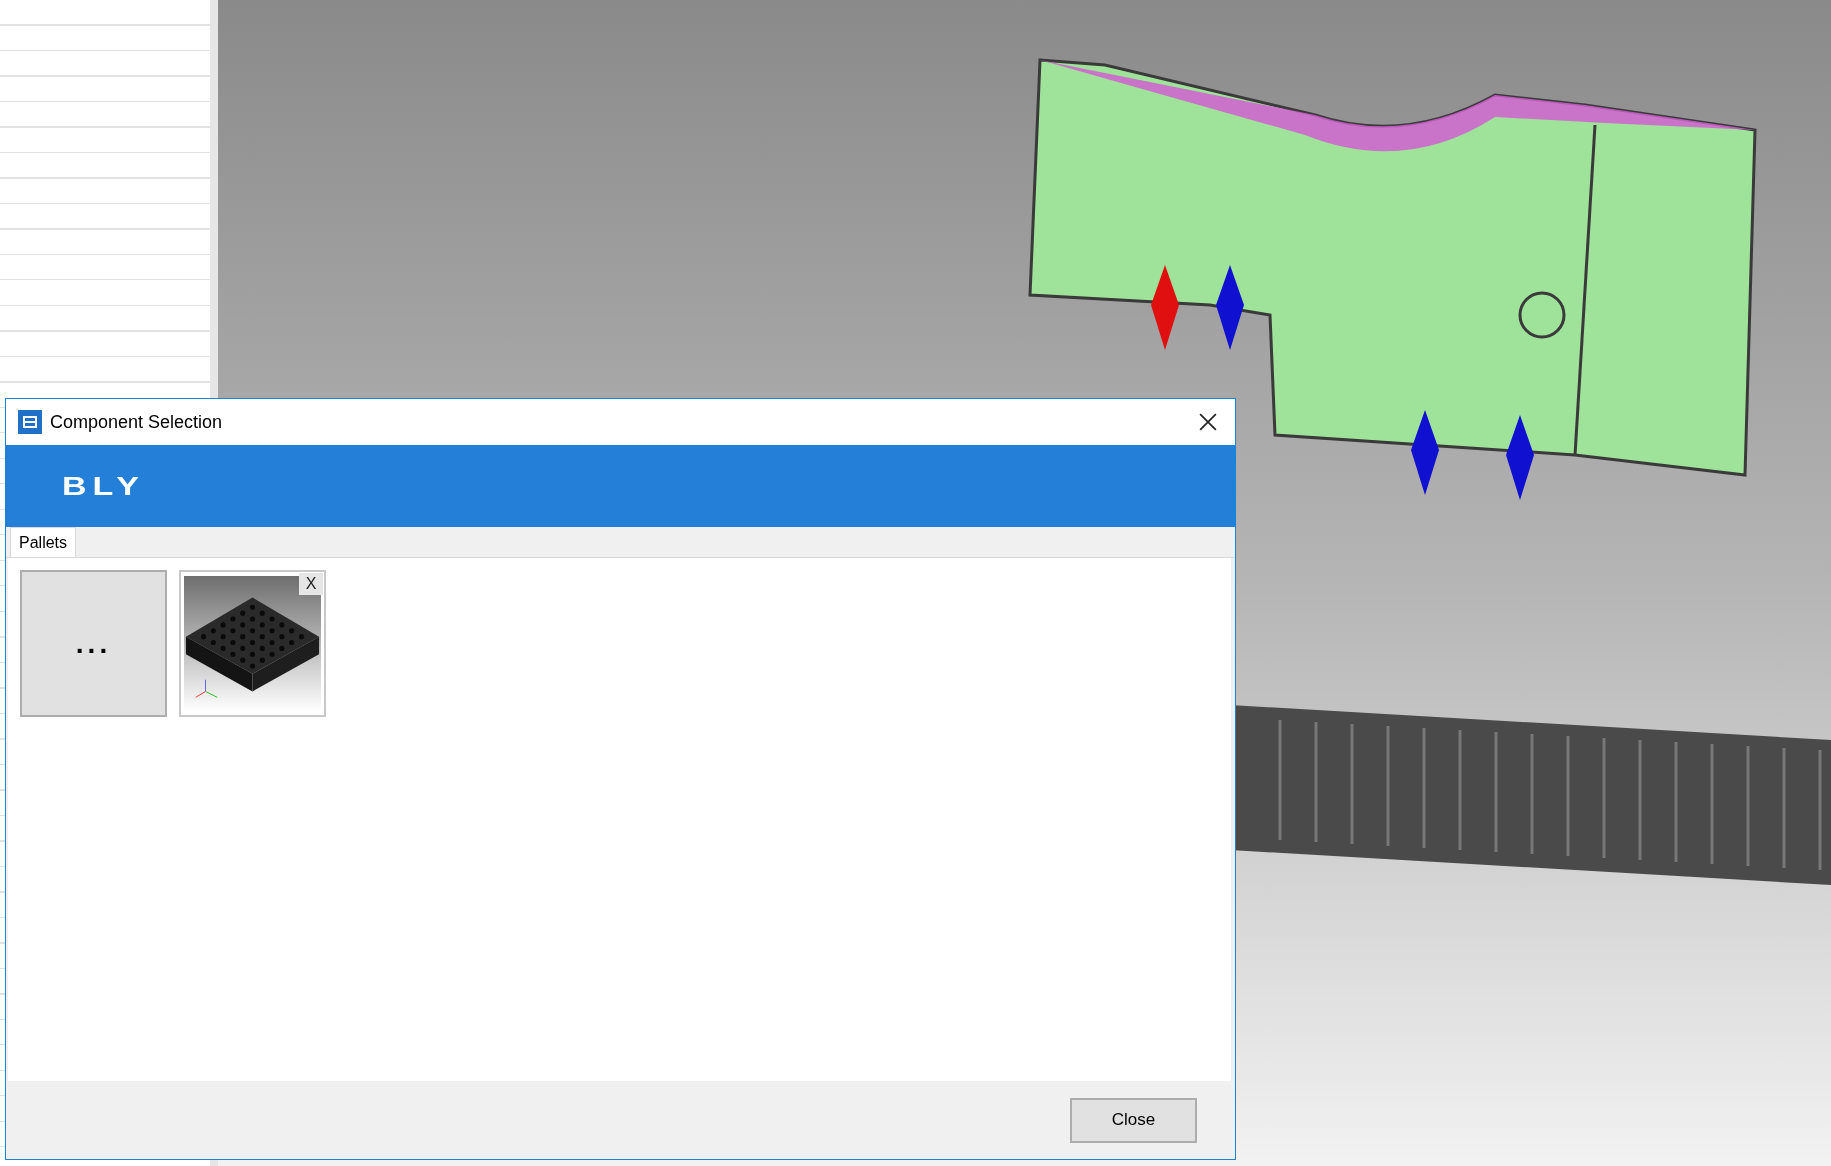 The height and width of the screenshot is (1166, 1831). I want to click on remove-button: X, so click(311, 584).